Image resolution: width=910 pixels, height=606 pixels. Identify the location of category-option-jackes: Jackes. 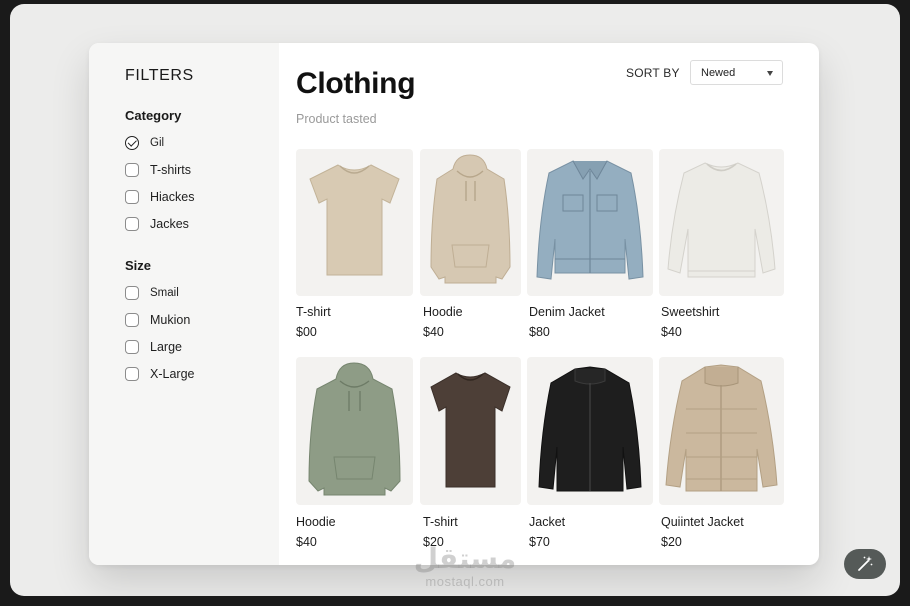
(157, 224).